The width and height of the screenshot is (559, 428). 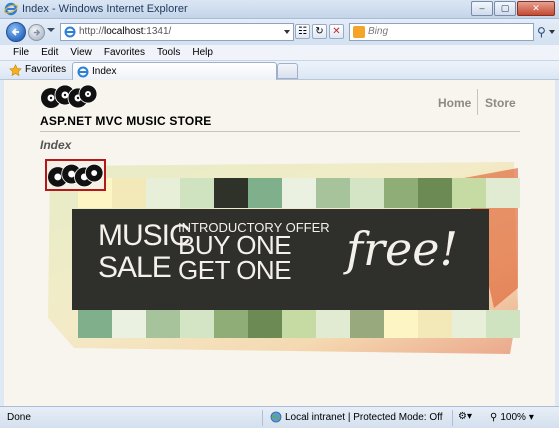 What do you see at coordinates (302, 31) in the screenshot?
I see `compatibility-view-icon: ☷` at bounding box center [302, 31].